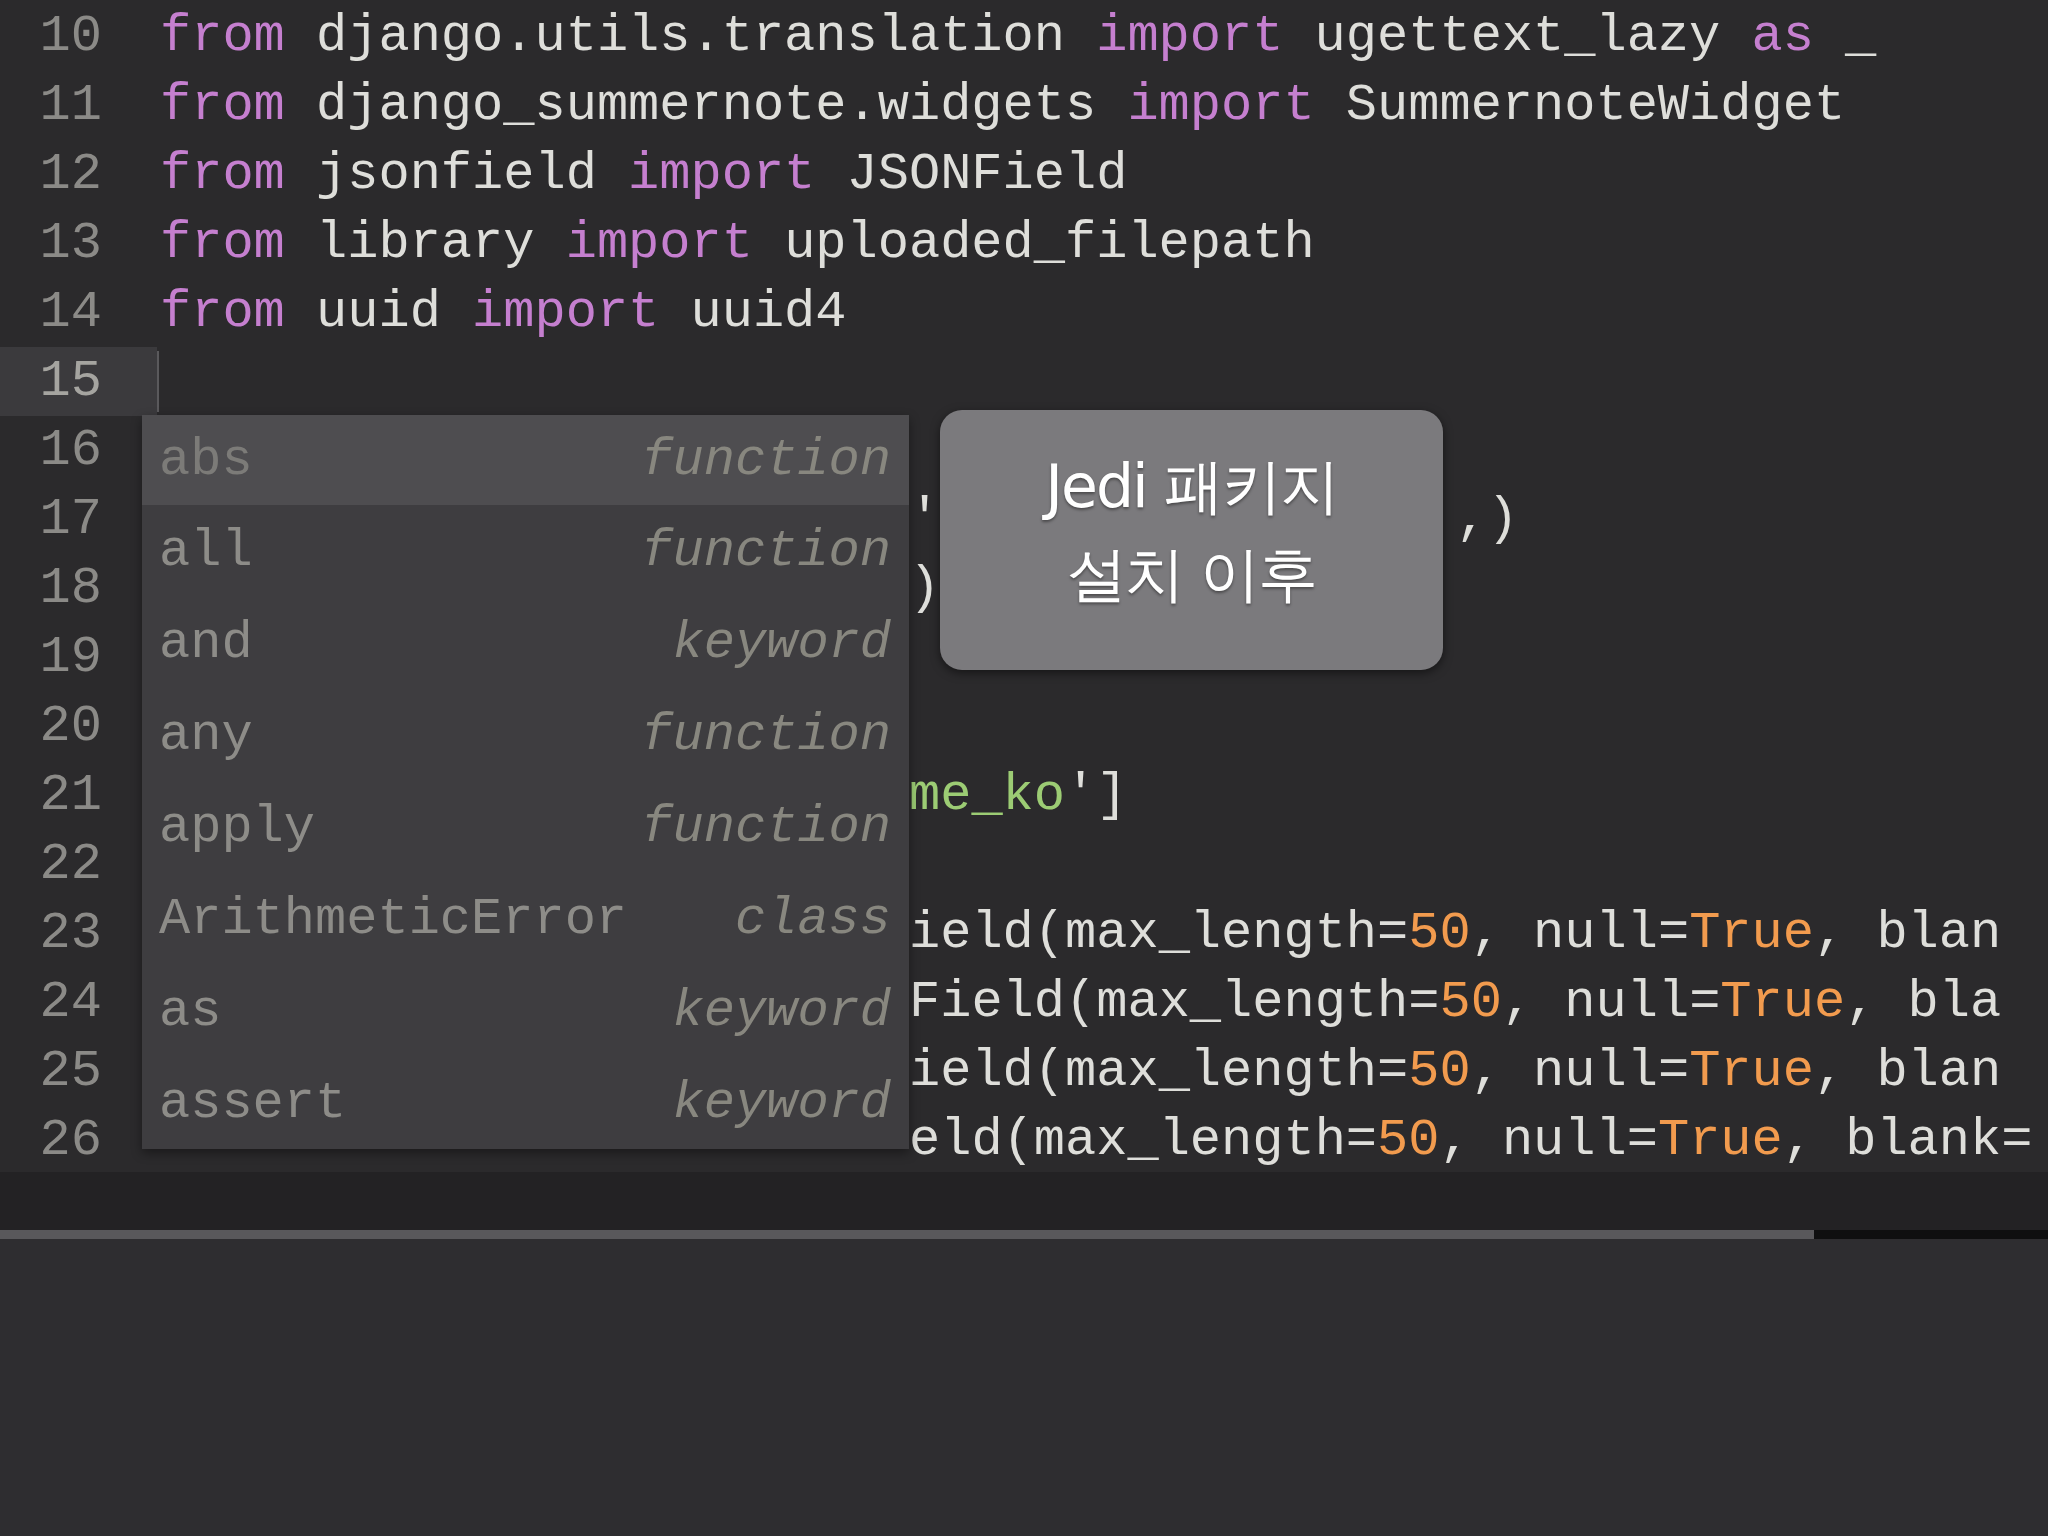  What do you see at coordinates (1455, 1002) in the screenshot?
I see `code-text: Field(max_length=50, null=True, bla` at bounding box center [1455, 1002].